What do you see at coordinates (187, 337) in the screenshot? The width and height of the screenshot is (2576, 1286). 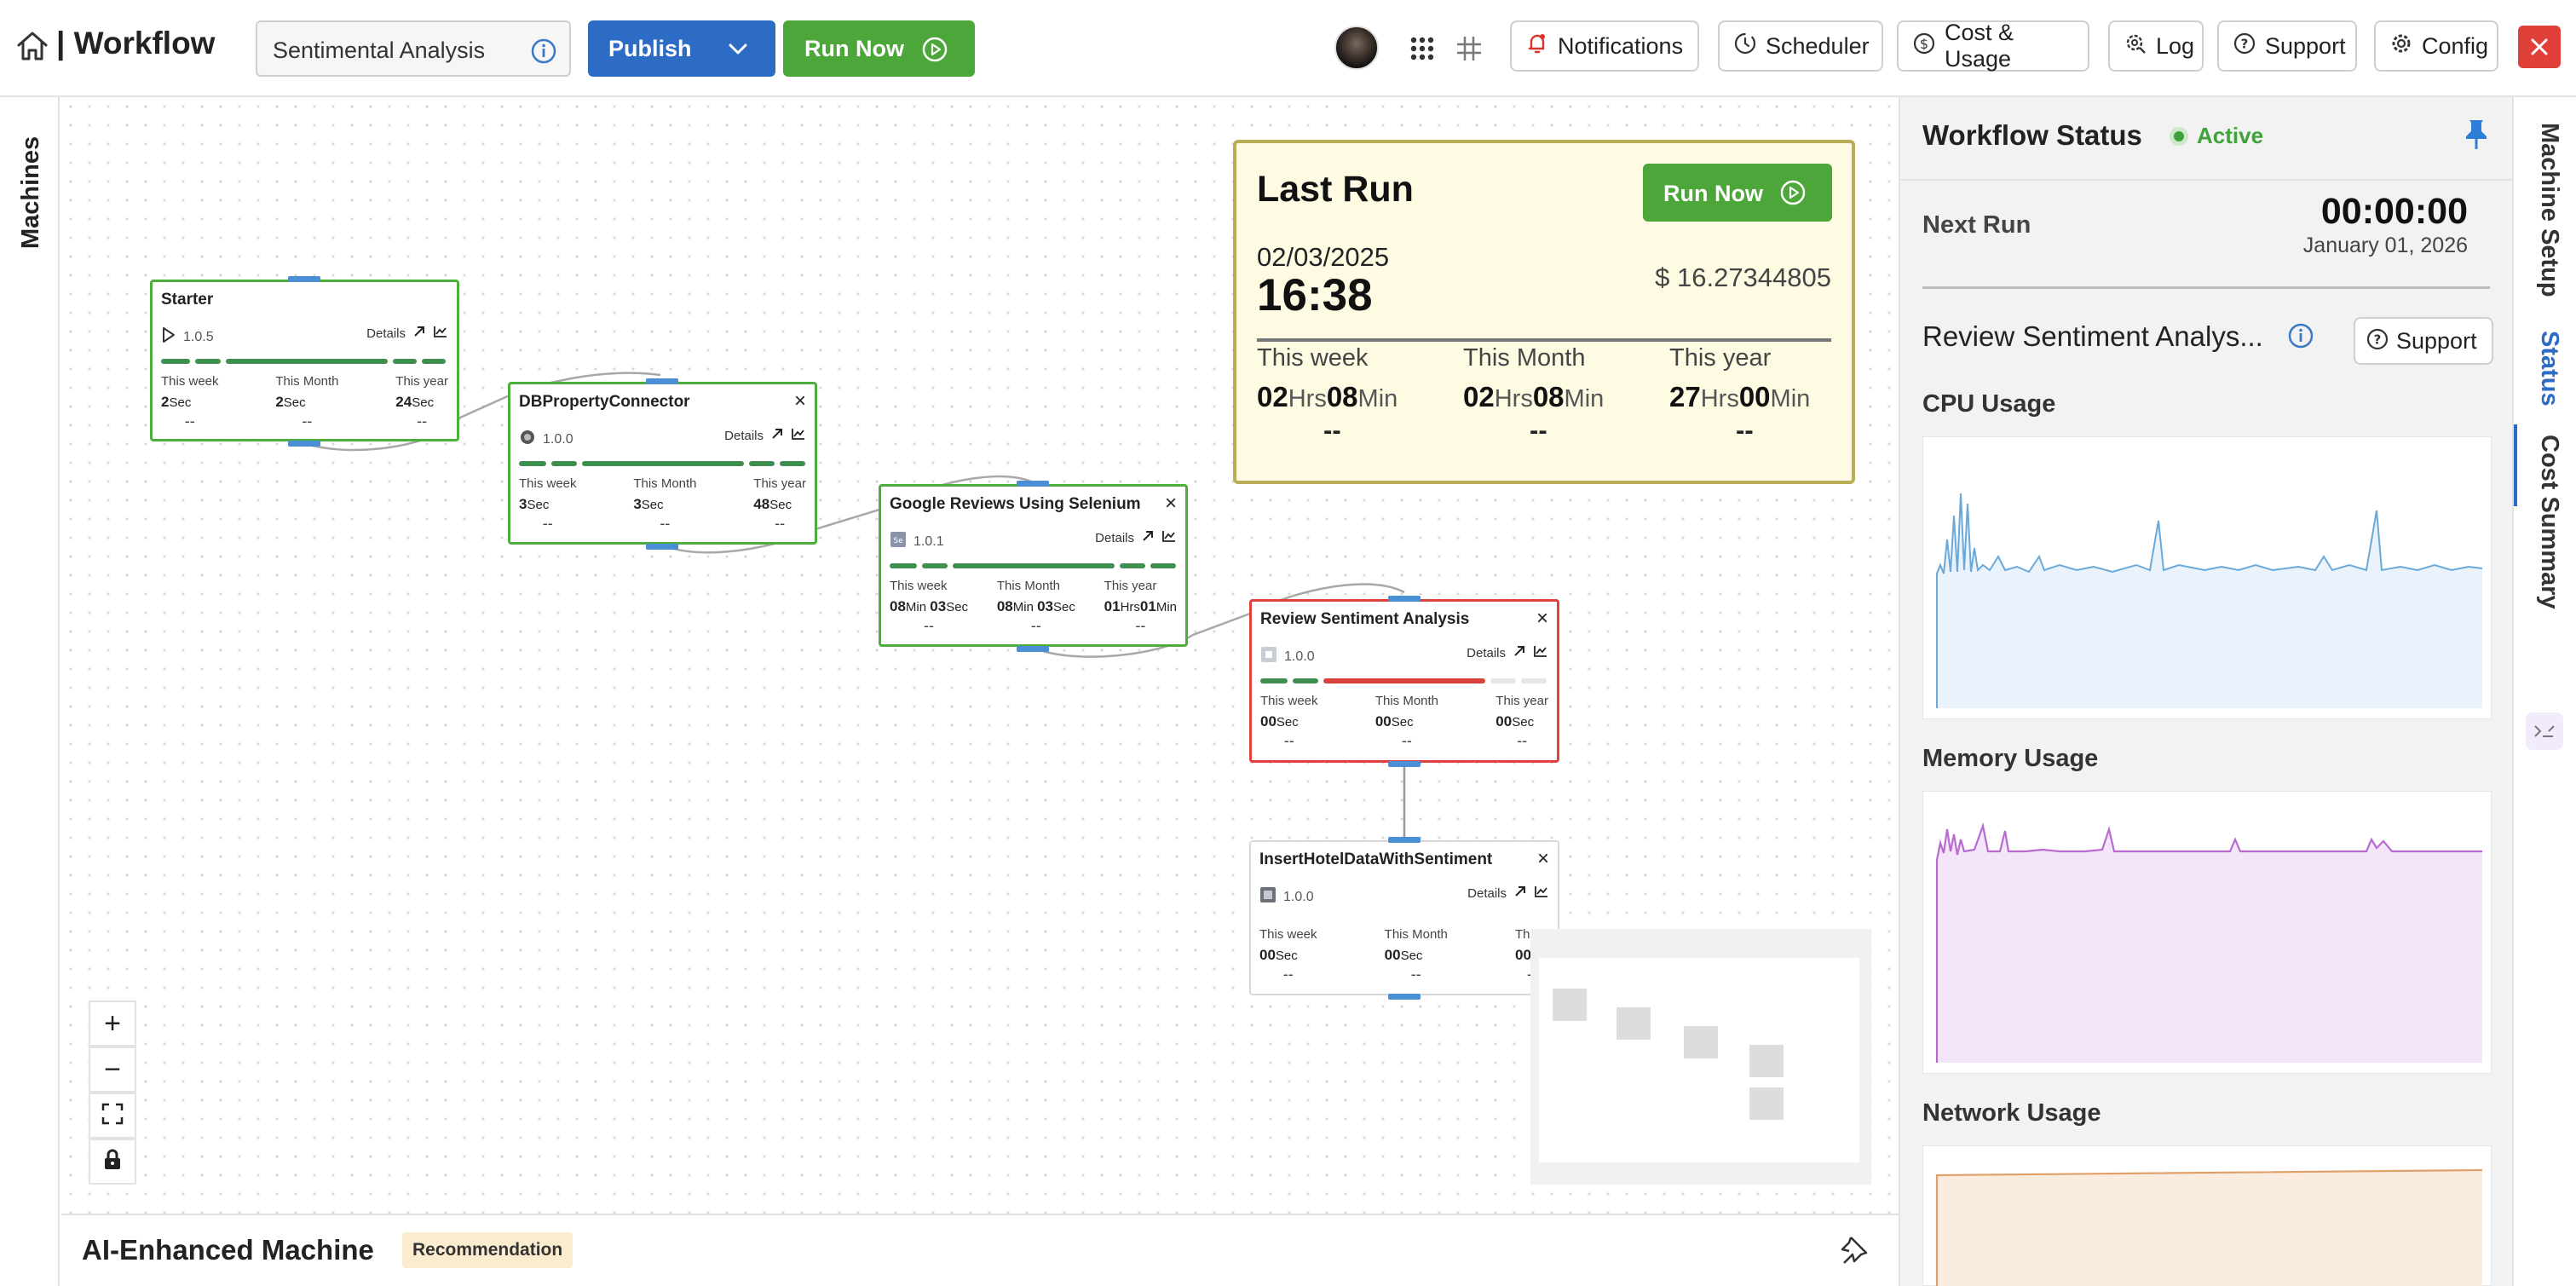 I see `node-version-row: 1.0.5` at bounding box center [187, 337].